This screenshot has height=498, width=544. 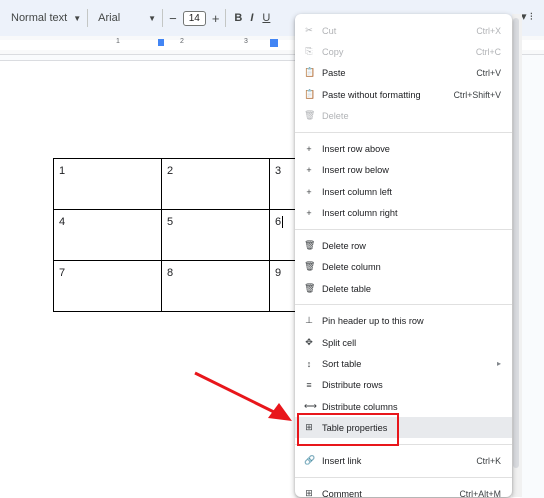 I want to click on arrow-annotation-icon, so click(x=243, y=396).